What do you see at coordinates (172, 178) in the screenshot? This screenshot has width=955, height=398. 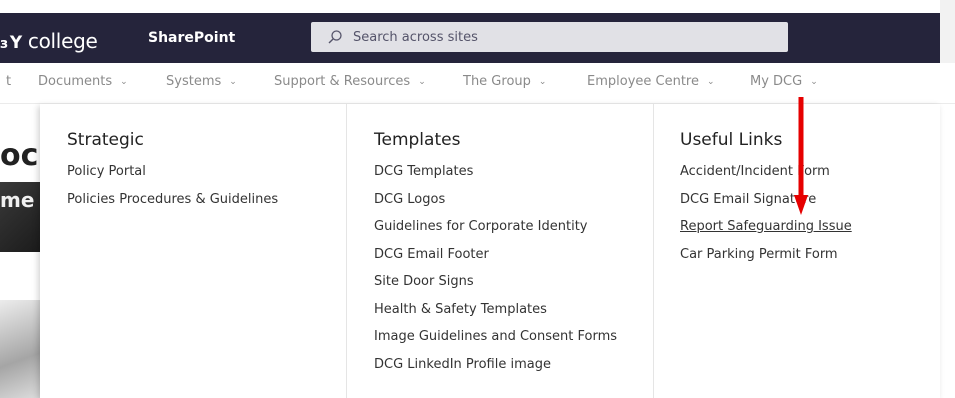 I see `menu-link-policy-portal: Policy Portal` at bounding box center [172, 178].